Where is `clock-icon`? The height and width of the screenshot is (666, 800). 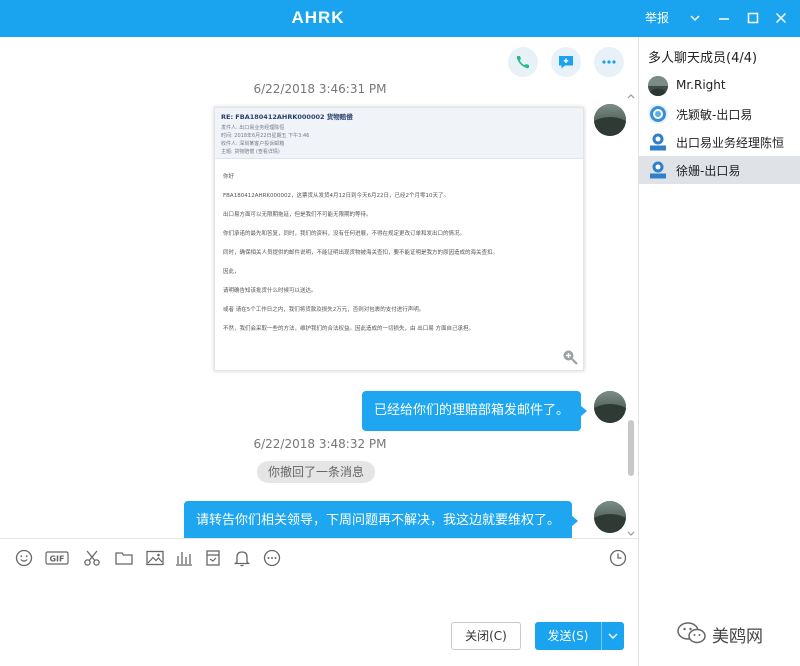
clock-icon is located at coordinates (618, 558).